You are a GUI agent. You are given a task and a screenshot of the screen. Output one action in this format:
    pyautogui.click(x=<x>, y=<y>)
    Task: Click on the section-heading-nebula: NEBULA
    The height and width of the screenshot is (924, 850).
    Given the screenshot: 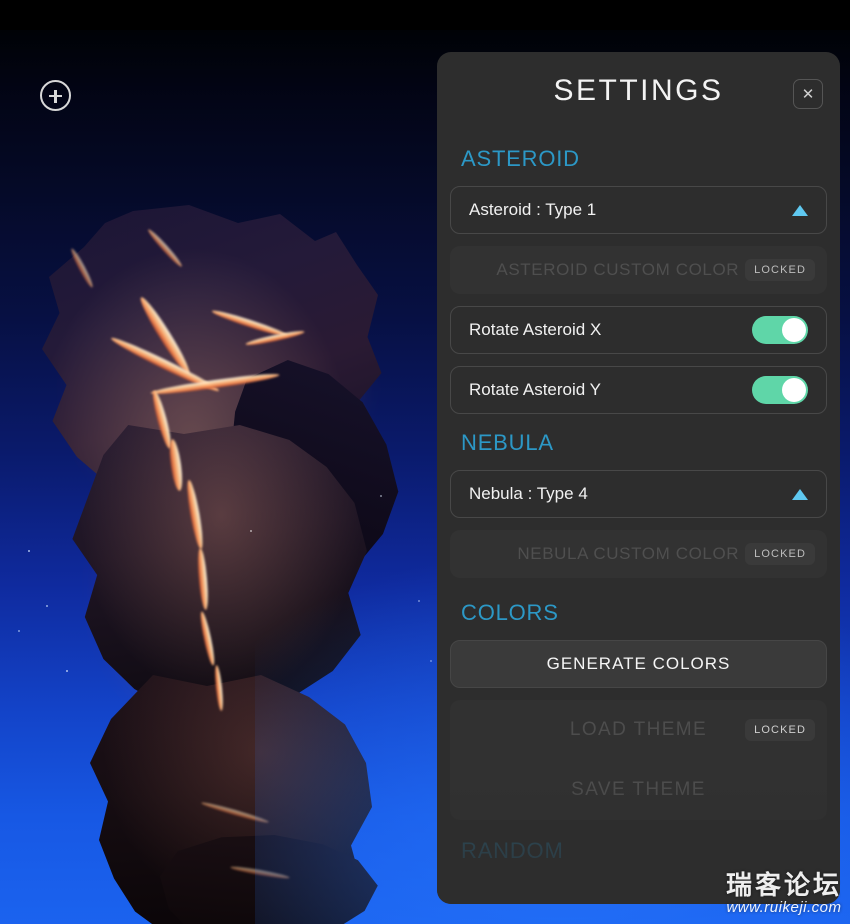 What is the action you would take?
    pyautogui.click(x=507, y=442)
    